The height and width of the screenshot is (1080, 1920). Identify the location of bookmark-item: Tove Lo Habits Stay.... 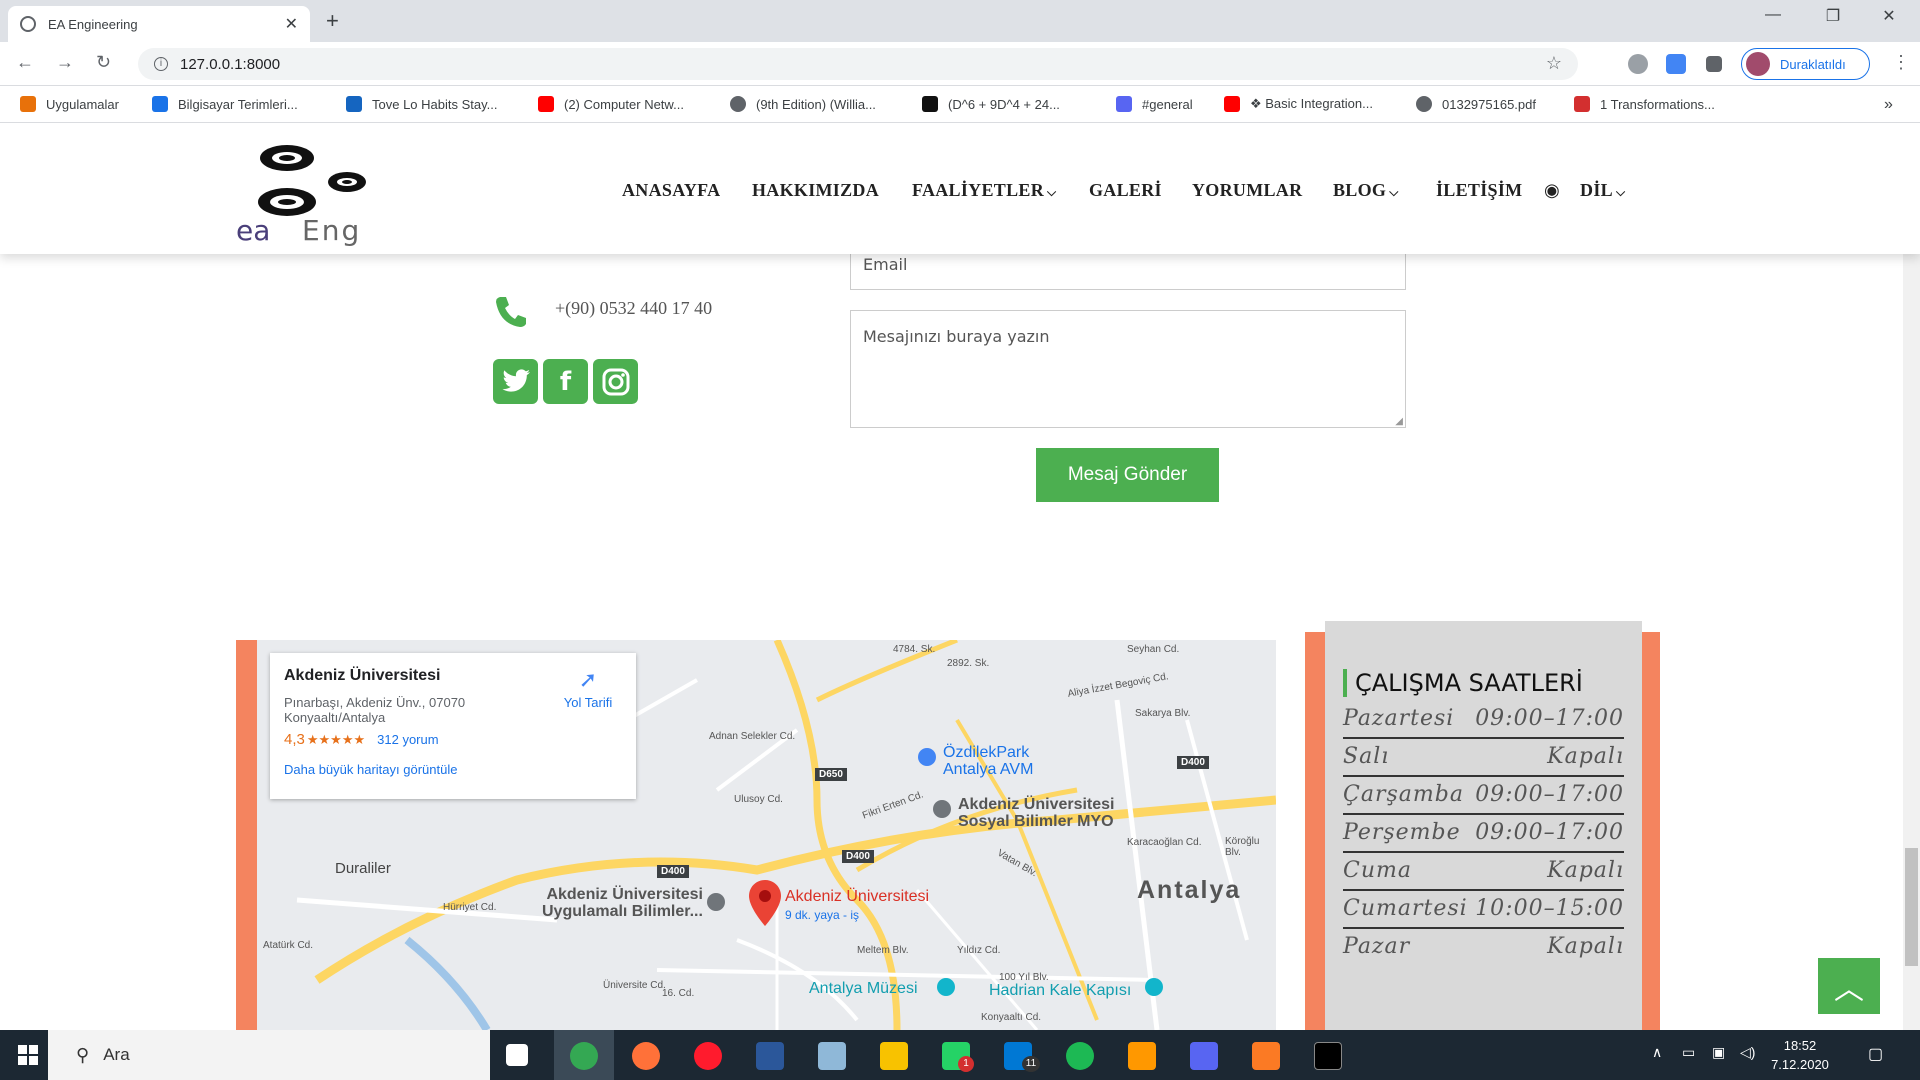
(422, 104).